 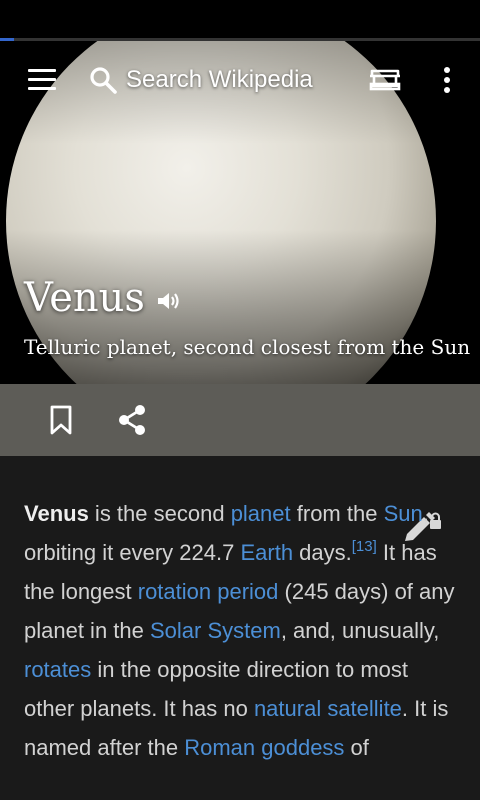 What do you see at coordinates (360, 630) in the screenshot?
I see `article-text: , and, unusually,` at bounding box center [360, 630].